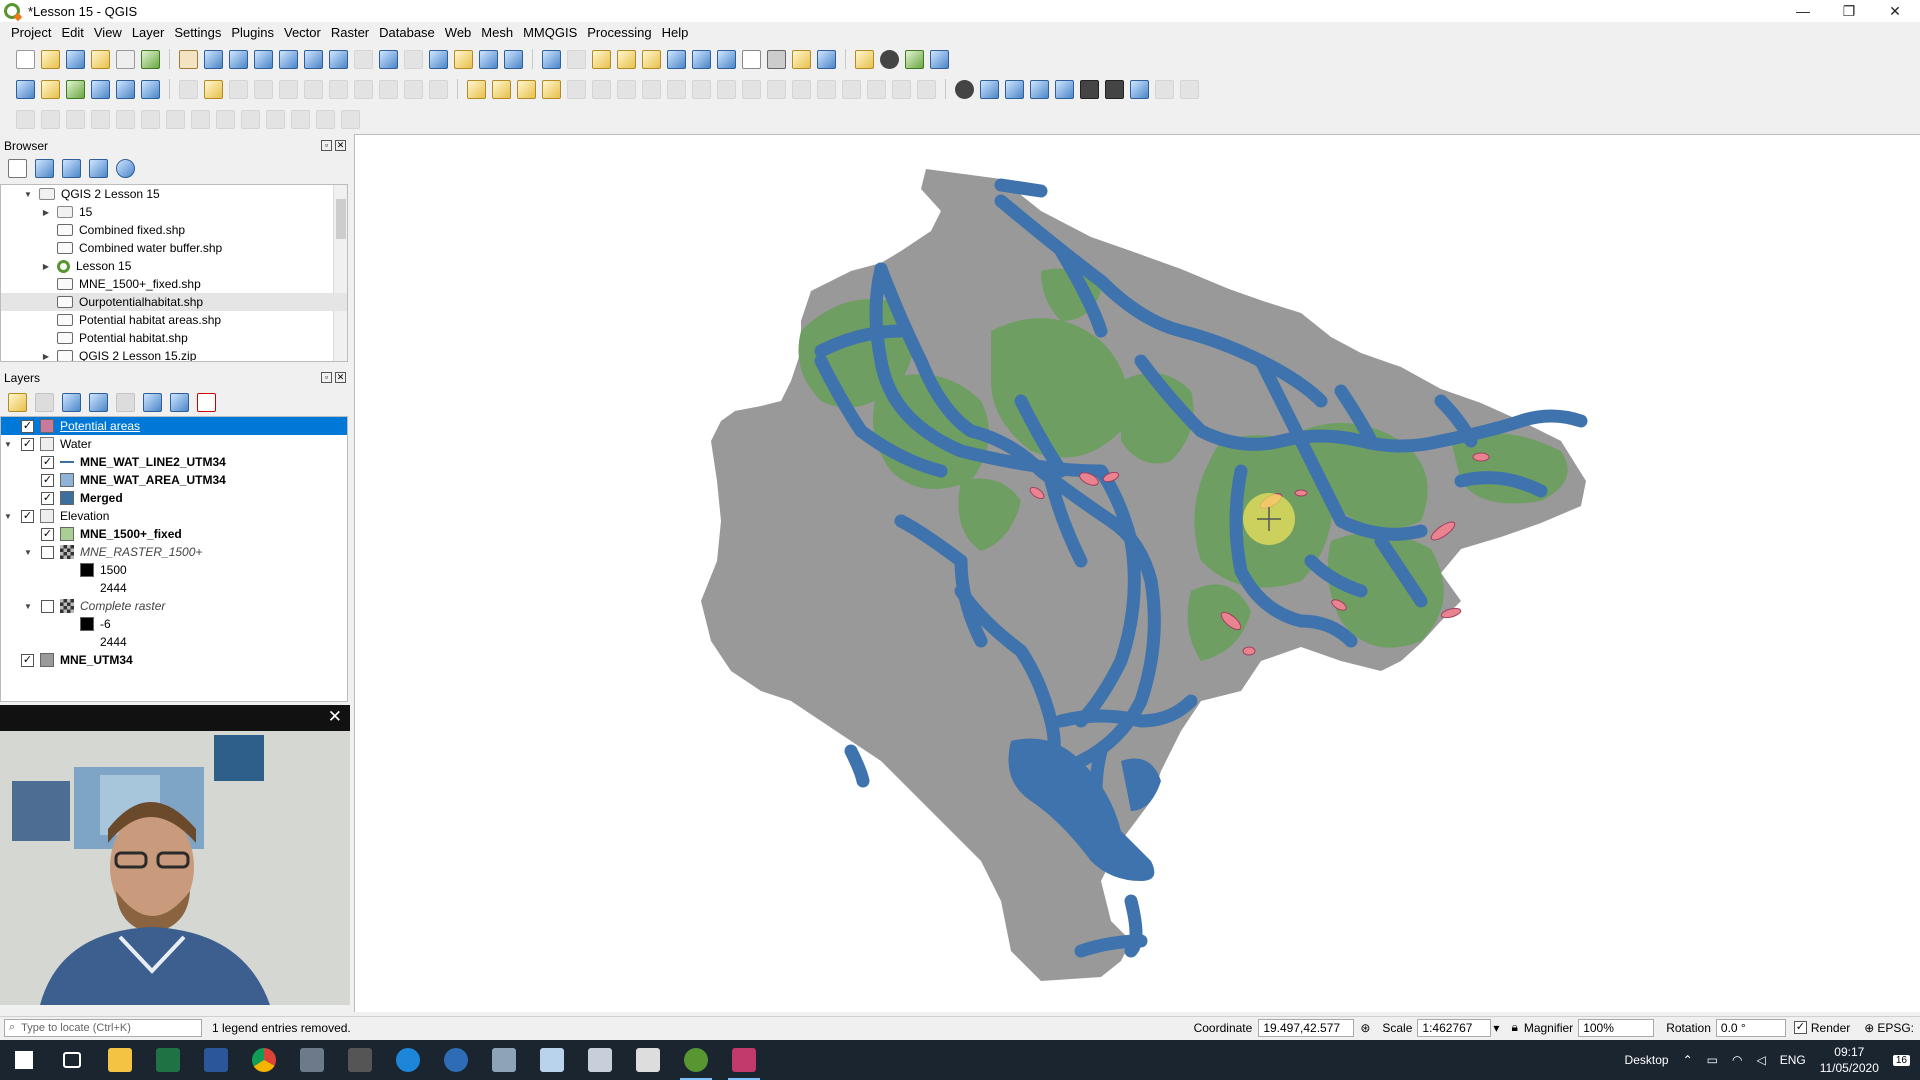 The image size is (1920, 1080). Describe the element at coordinates (338, 59) in the screenshot. I see `zoom-layer-icon` at that location.